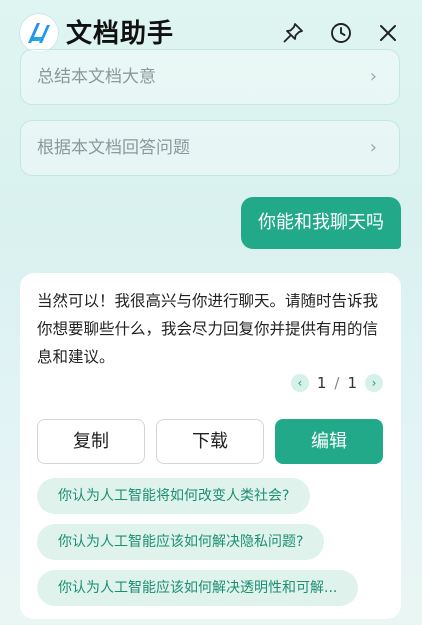 Image resolution: width=422 pixels, height=625 pixels. Describe the element at coordinates (341, 33) in the screenshot. I see `history-icon` at that location.